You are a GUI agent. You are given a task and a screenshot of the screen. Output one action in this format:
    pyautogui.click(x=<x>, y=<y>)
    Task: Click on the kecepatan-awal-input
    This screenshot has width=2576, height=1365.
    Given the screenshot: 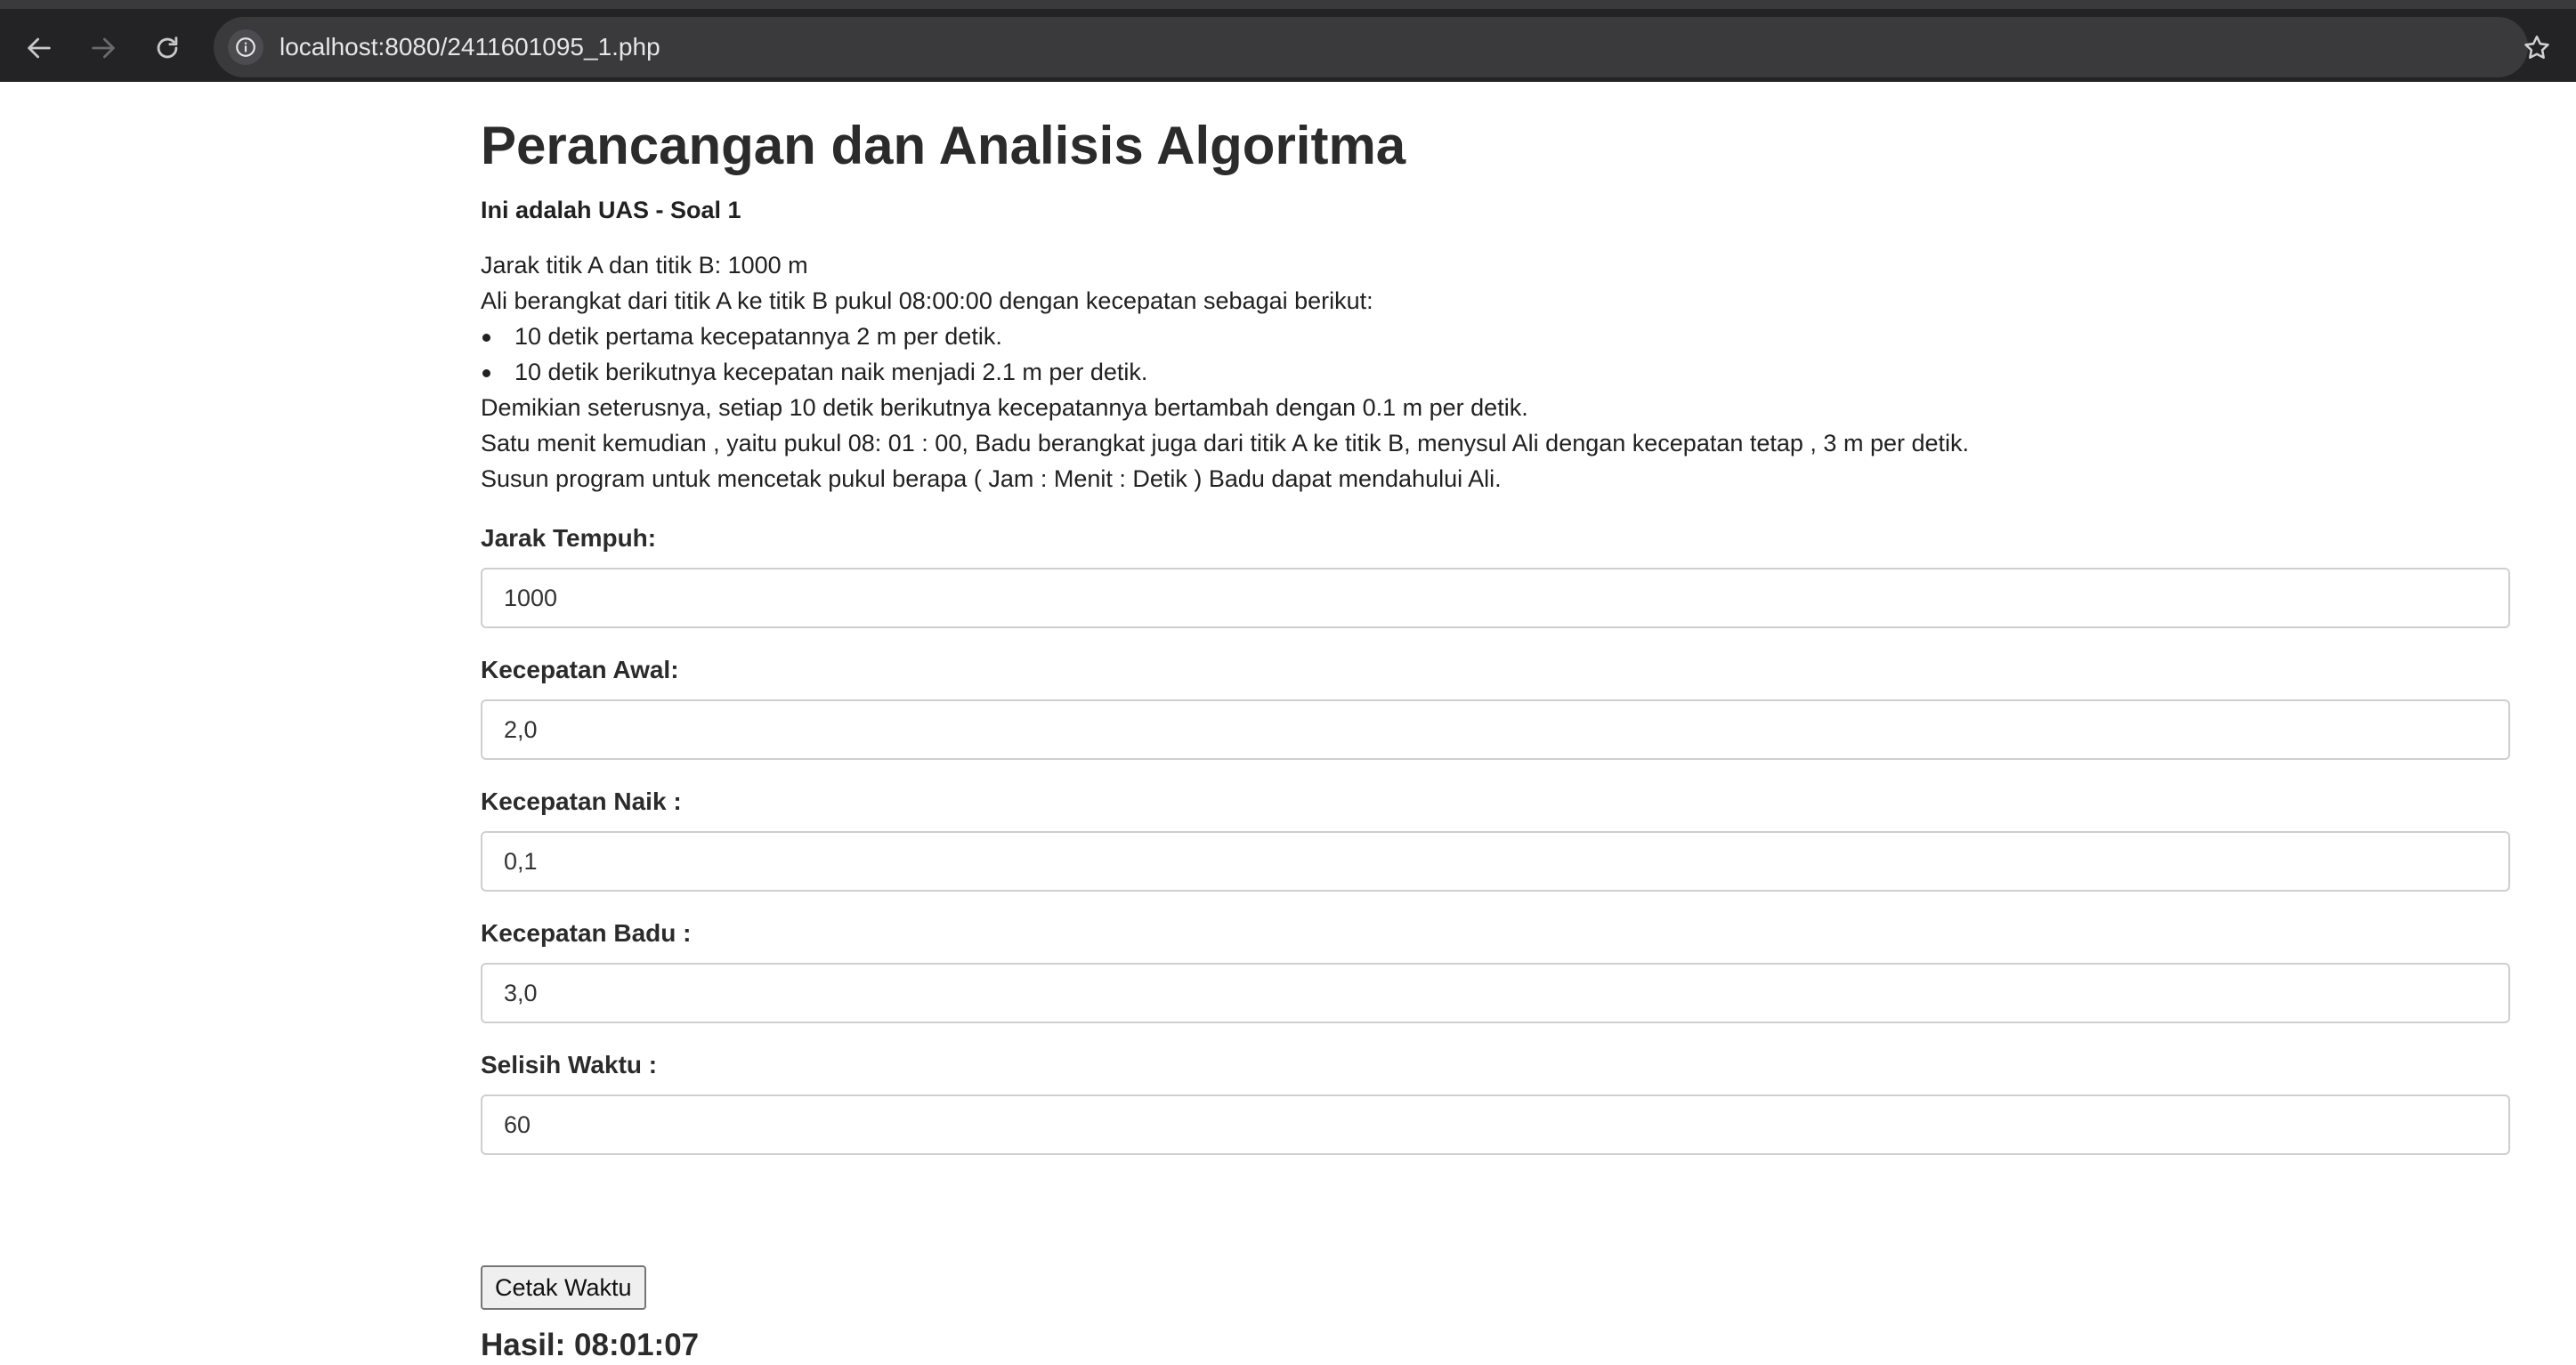 What is the action you would take?
    pyautogui.click(x=1495, y=729)
    